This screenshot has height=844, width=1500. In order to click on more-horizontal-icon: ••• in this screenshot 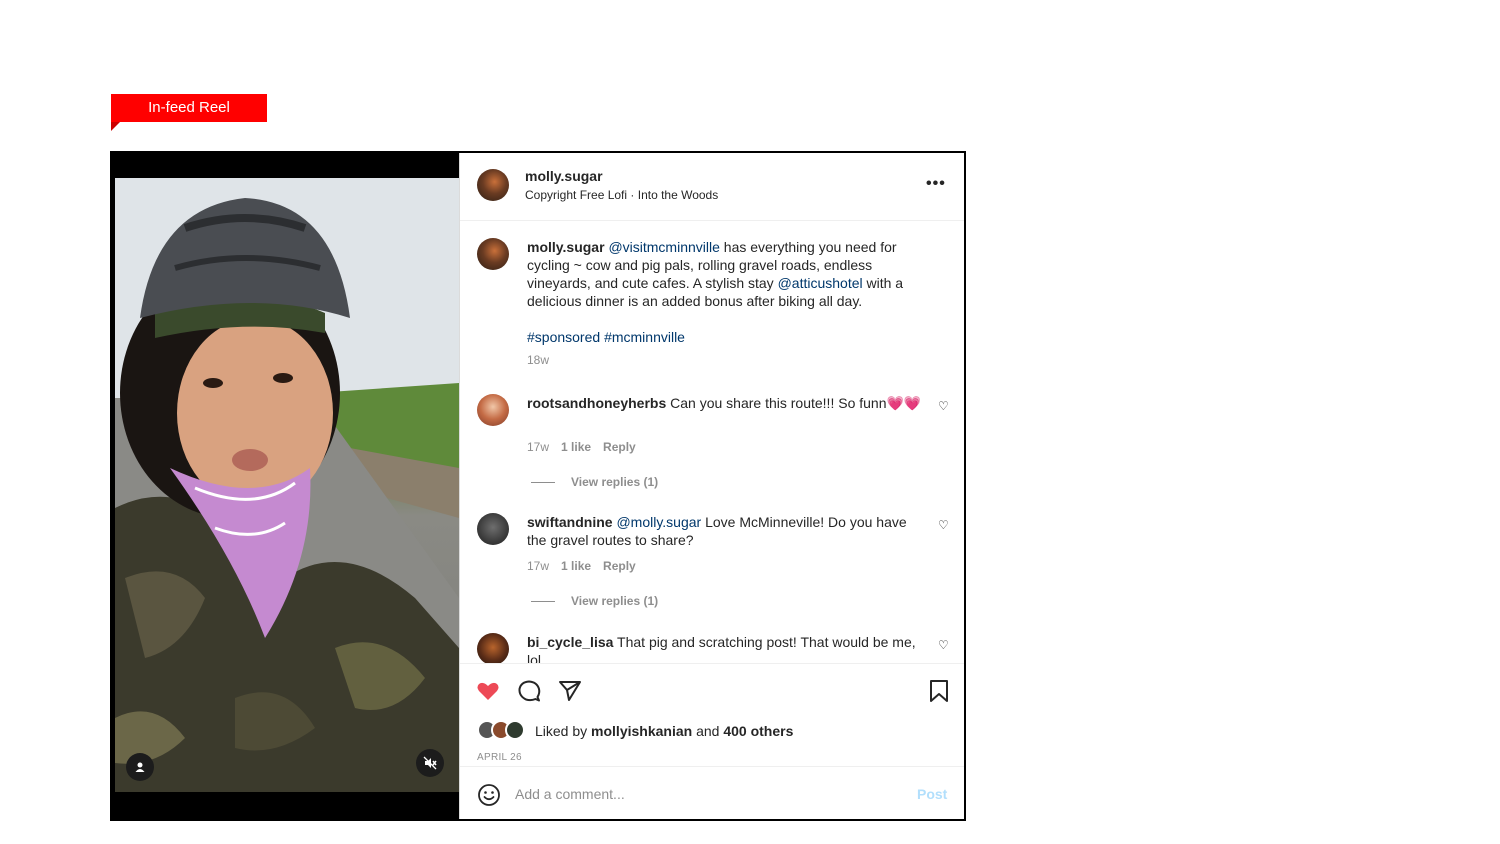, I will do `click(936, 184)`.